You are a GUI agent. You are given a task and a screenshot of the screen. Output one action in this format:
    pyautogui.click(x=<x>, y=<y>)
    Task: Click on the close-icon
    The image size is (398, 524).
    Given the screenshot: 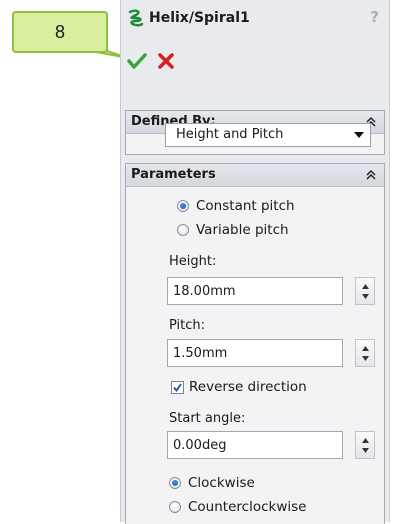 What is the action you would take?
    pyautogui.click(x=166, y=61)
    